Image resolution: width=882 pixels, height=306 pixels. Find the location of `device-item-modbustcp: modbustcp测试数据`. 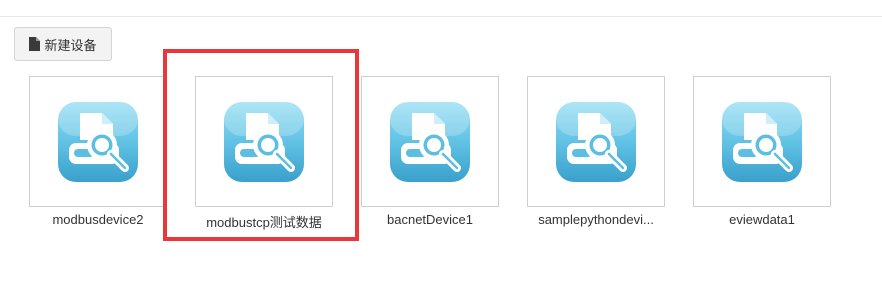

device-item-modbustcp: modbustcp测试数据 is located at coordinates (264, 153).